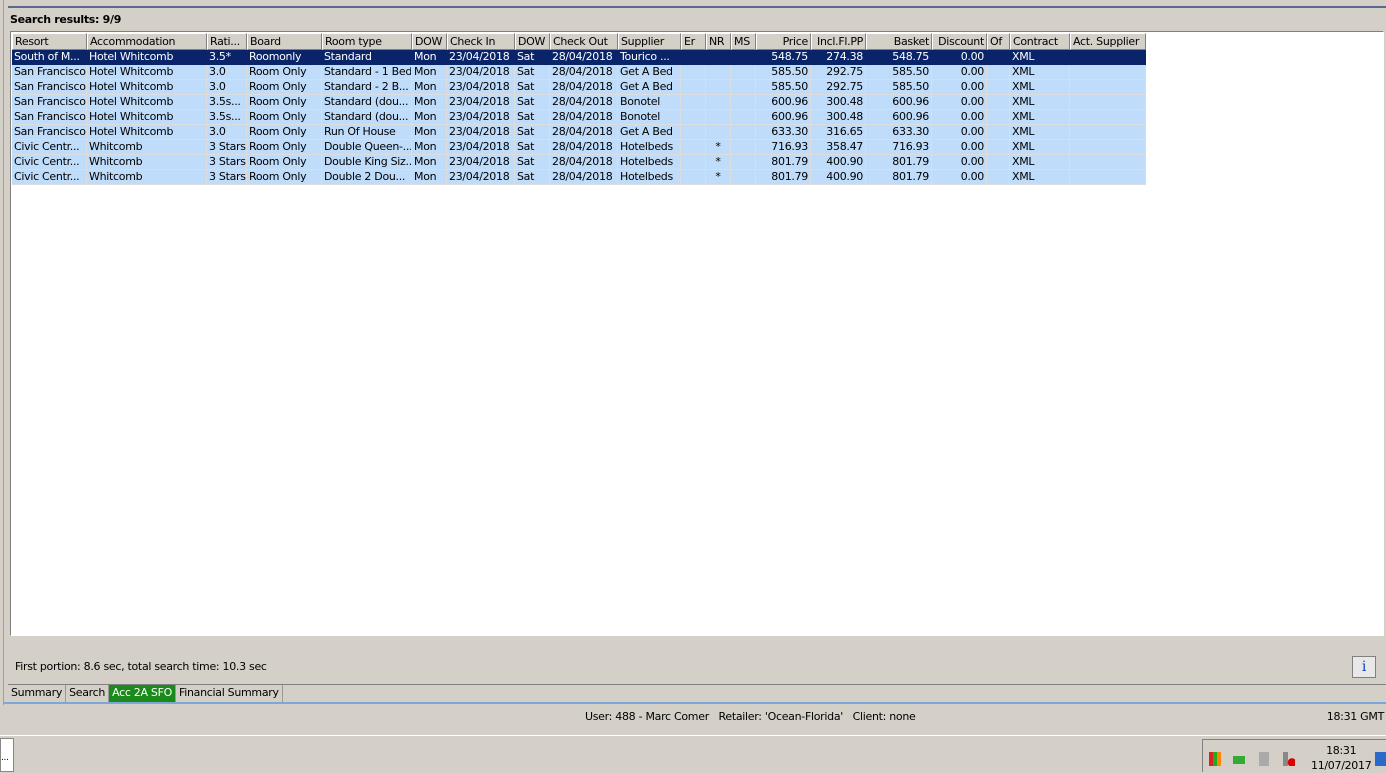 The width and height of the screenshot is (1386, 773). Describe the element at coordinates (147, 41) in the screenshot. I see `column-header: Accommodation` at that location.